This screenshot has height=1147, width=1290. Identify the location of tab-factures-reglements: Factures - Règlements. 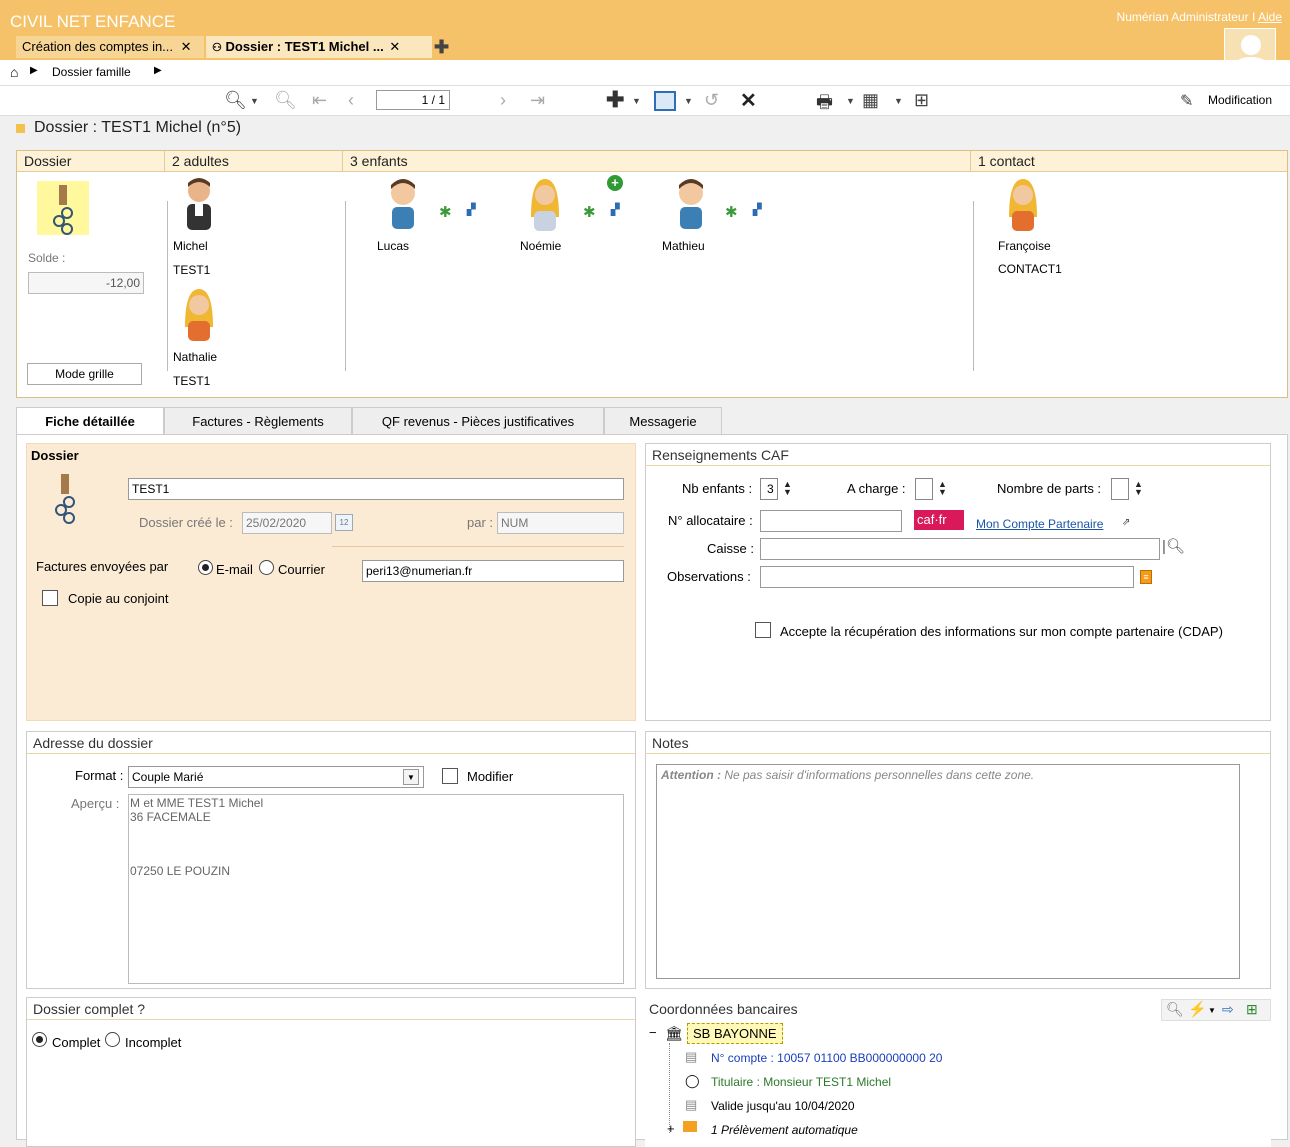
(258, 421).